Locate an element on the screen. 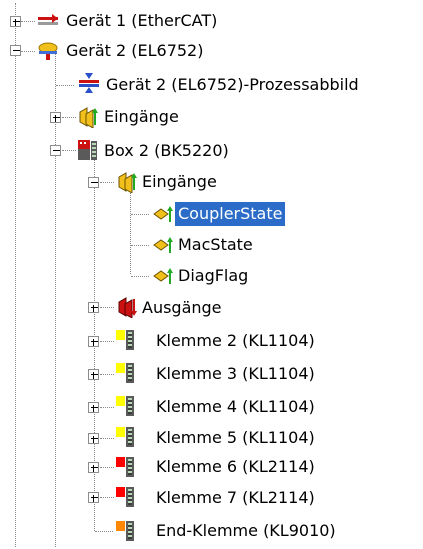  canopen-device-icon is located at coordinates (48, 51).